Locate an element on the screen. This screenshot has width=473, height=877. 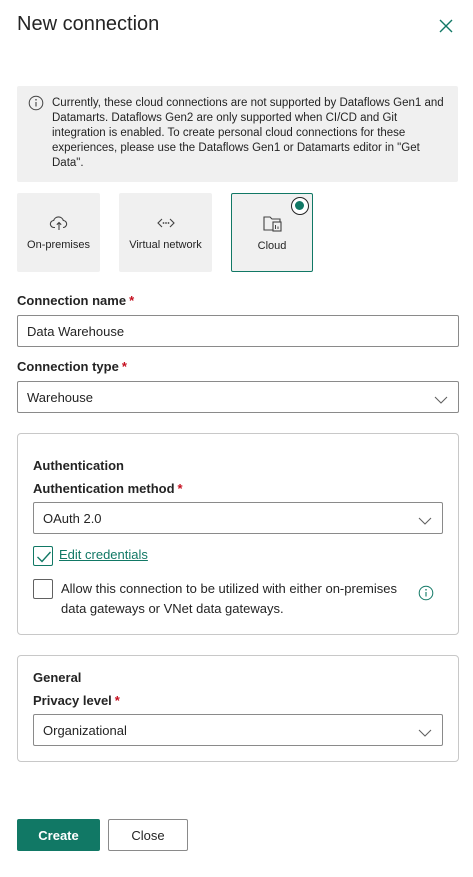
cloud-upload-icon is located at coordinates (59, 223).